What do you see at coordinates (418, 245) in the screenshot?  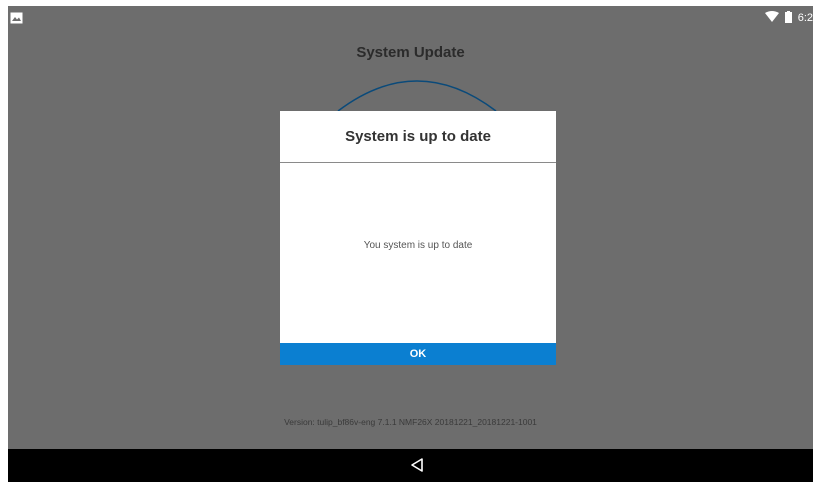 I see `dialog-message: You system is up to date` at bounding box center [418, 245].